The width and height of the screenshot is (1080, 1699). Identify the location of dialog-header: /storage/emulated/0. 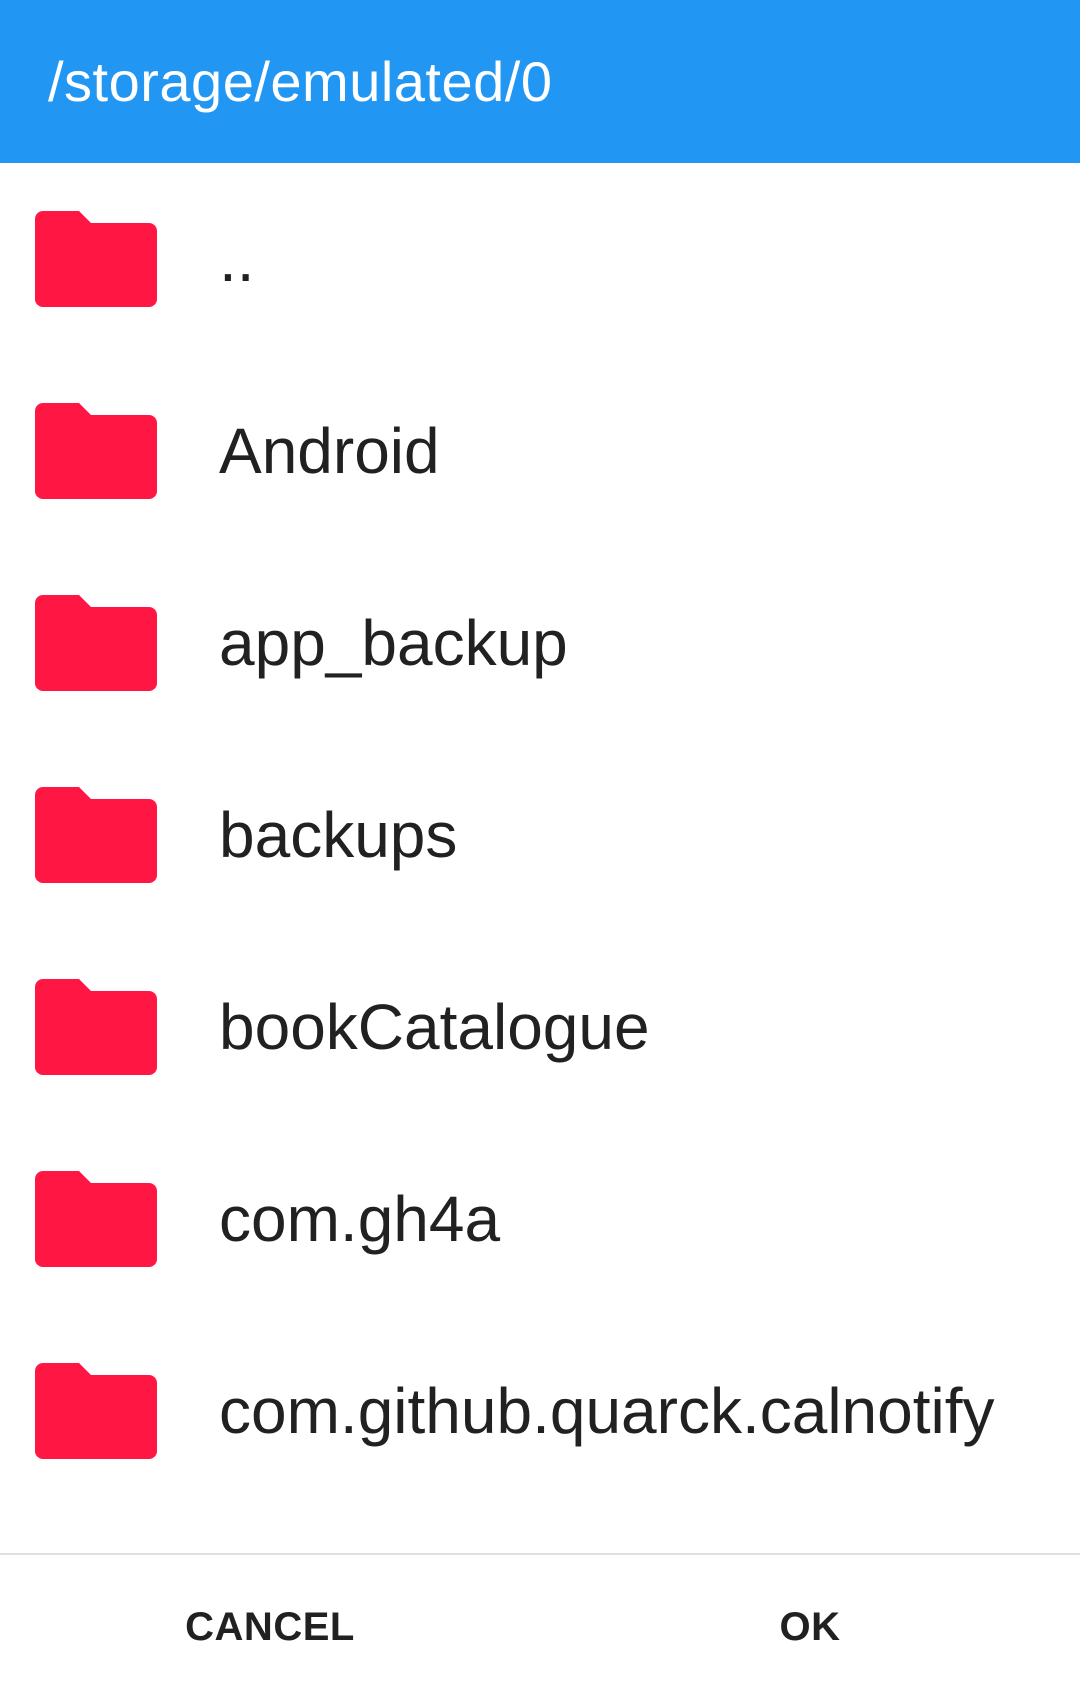
(540, 81).